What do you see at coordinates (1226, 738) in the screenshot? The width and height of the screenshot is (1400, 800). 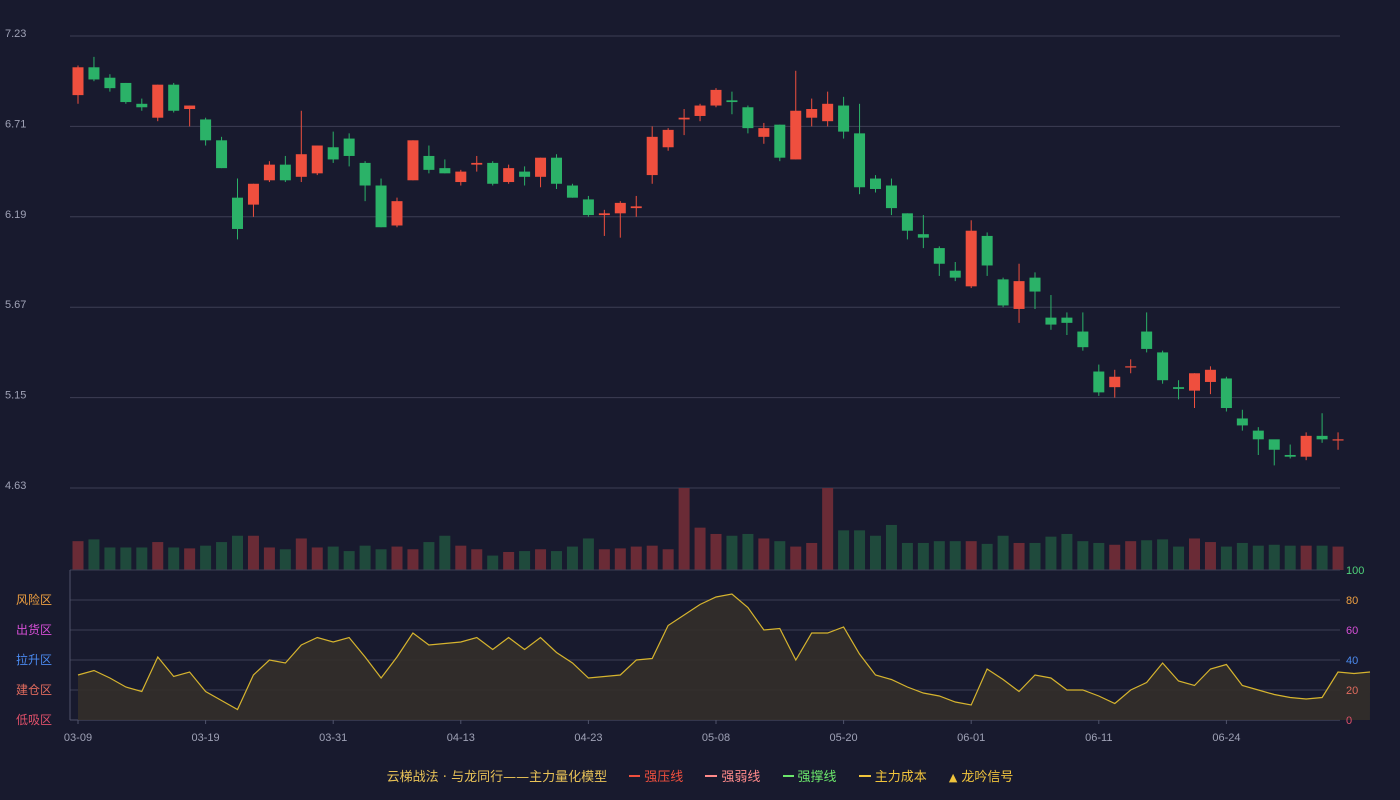 I see `date-tick-label: 06-24` at bounding box center [1226, 738].